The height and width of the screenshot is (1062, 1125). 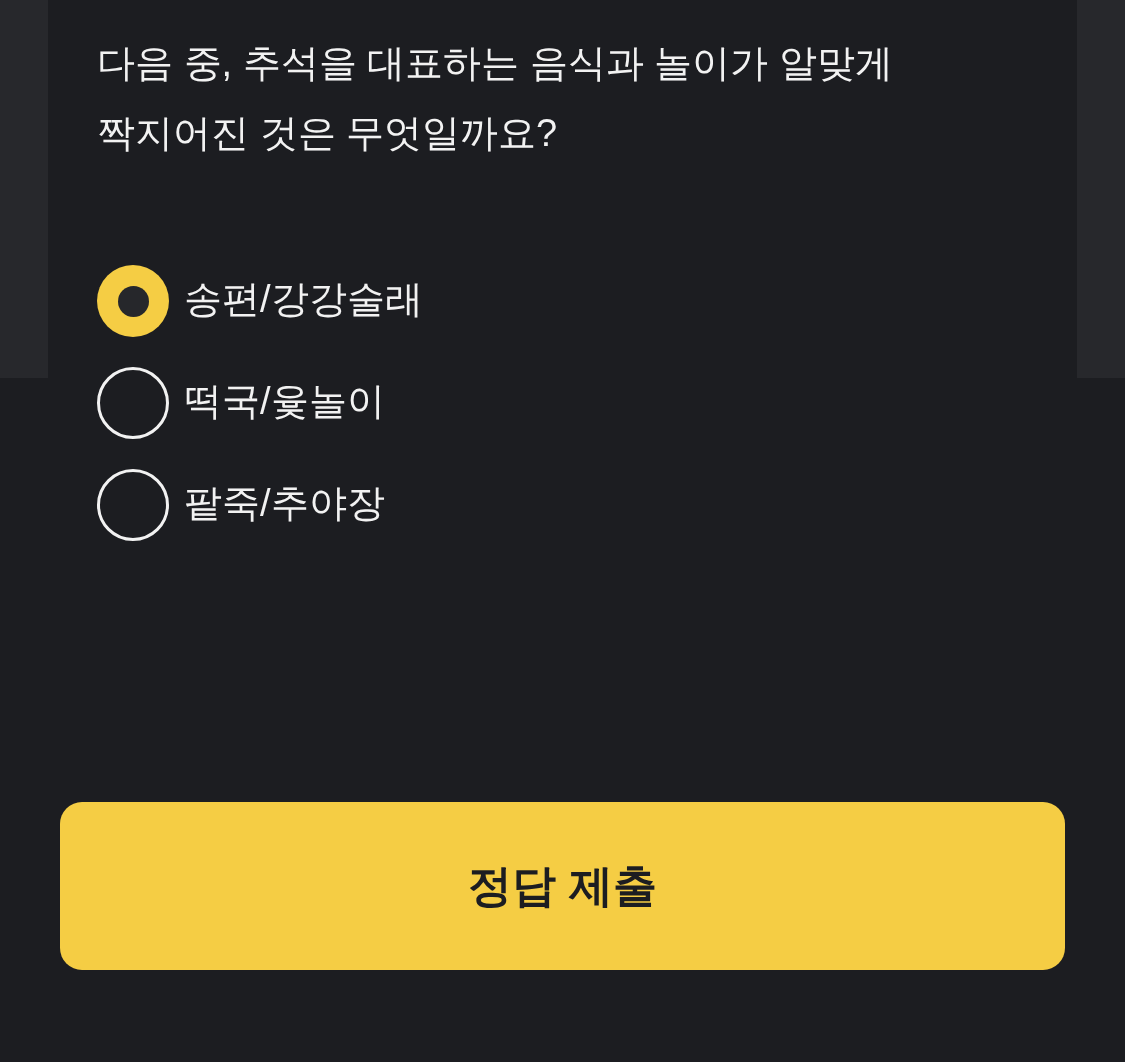 I want to click on option-label: 팥죽/추야장, so click(x=284, y=505).